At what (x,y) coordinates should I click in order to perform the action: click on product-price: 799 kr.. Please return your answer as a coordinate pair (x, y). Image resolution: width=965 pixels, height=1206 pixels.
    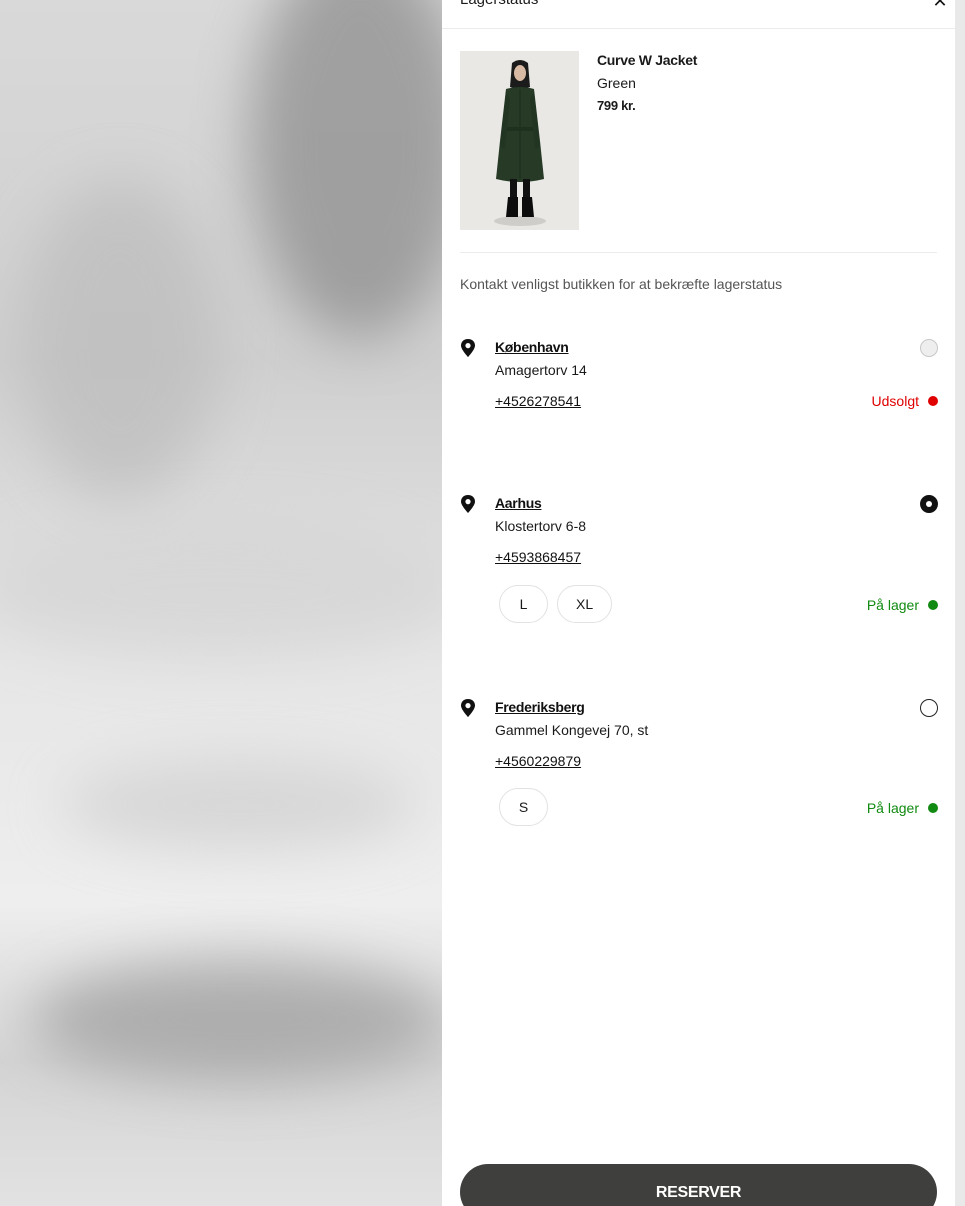
    Looking at the image, I should click on (616, 105).